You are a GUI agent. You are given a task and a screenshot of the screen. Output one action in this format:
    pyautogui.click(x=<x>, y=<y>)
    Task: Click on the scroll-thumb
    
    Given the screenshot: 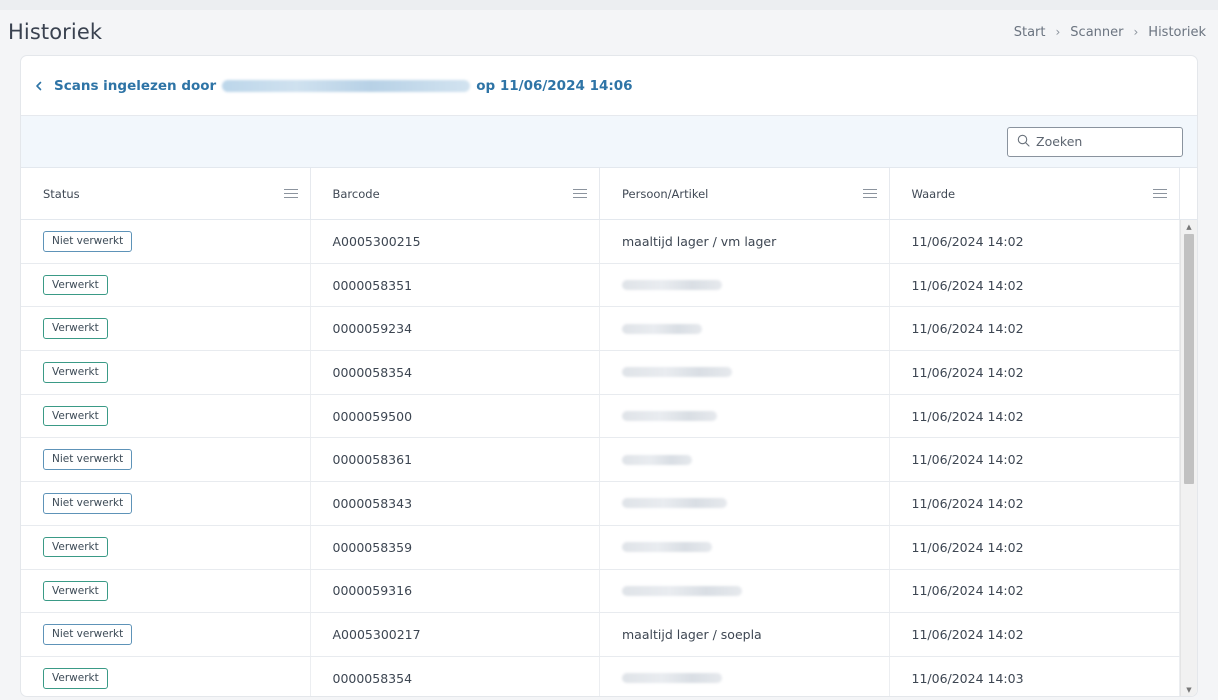 What is the action you would take?
    pyautogui.click(x=1189, y=359)
    